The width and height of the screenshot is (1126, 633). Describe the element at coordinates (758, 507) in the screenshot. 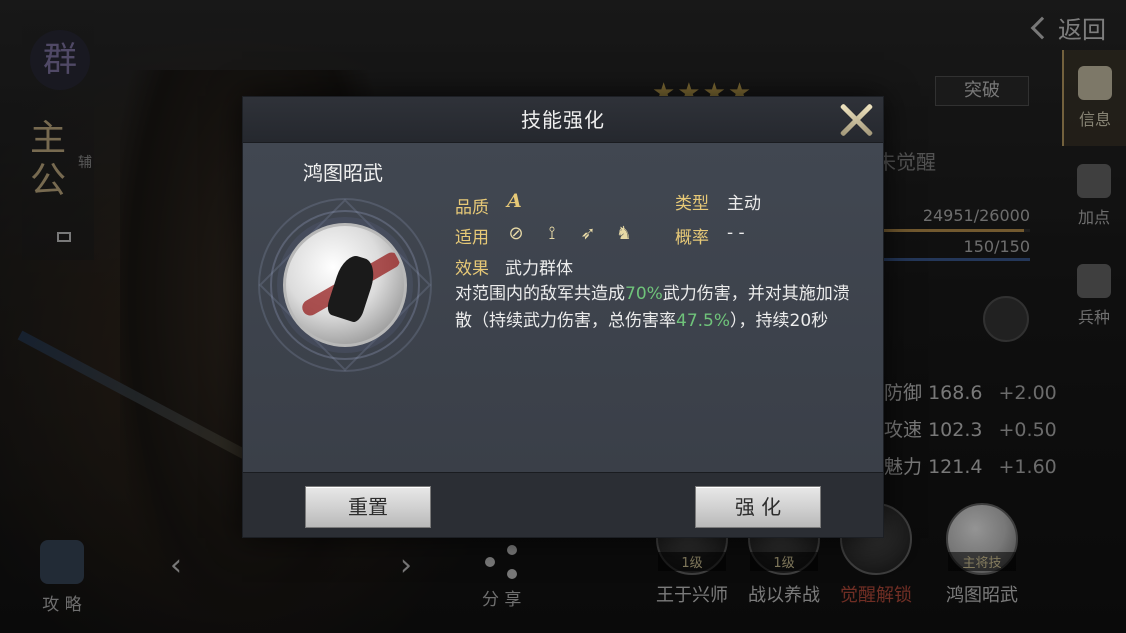

I see `enhance-button: 强 化` at that location.